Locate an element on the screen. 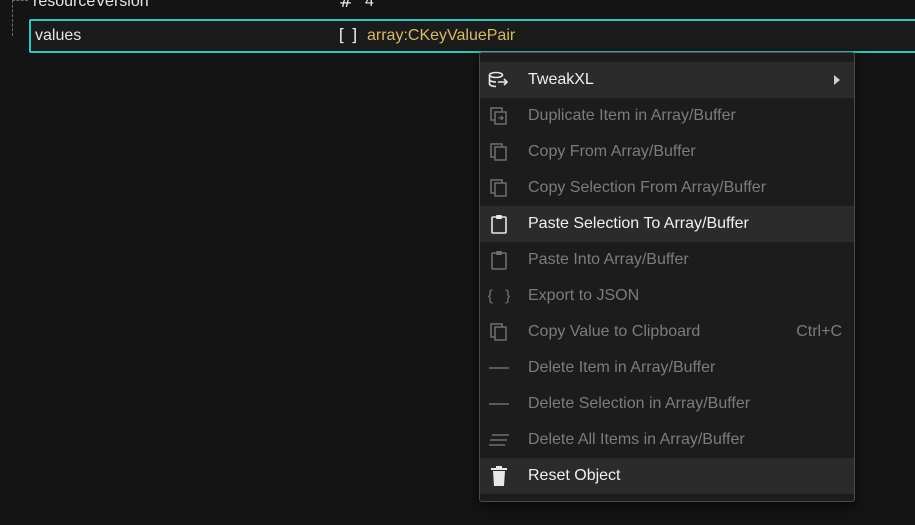 This screenshot has width=915, height=525. menu-item-paste-selection-to: Paste Selection To Array/Buffer is located at coordinates (667, 224).